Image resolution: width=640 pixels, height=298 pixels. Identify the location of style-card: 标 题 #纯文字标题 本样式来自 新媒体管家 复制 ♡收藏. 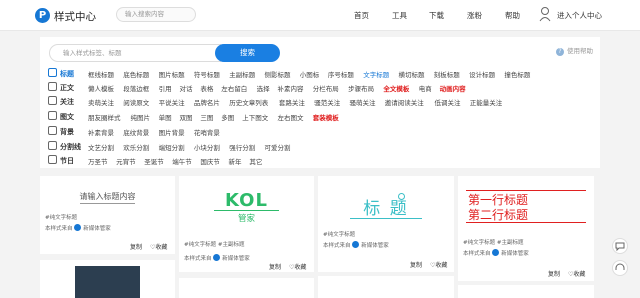
(386, 224).